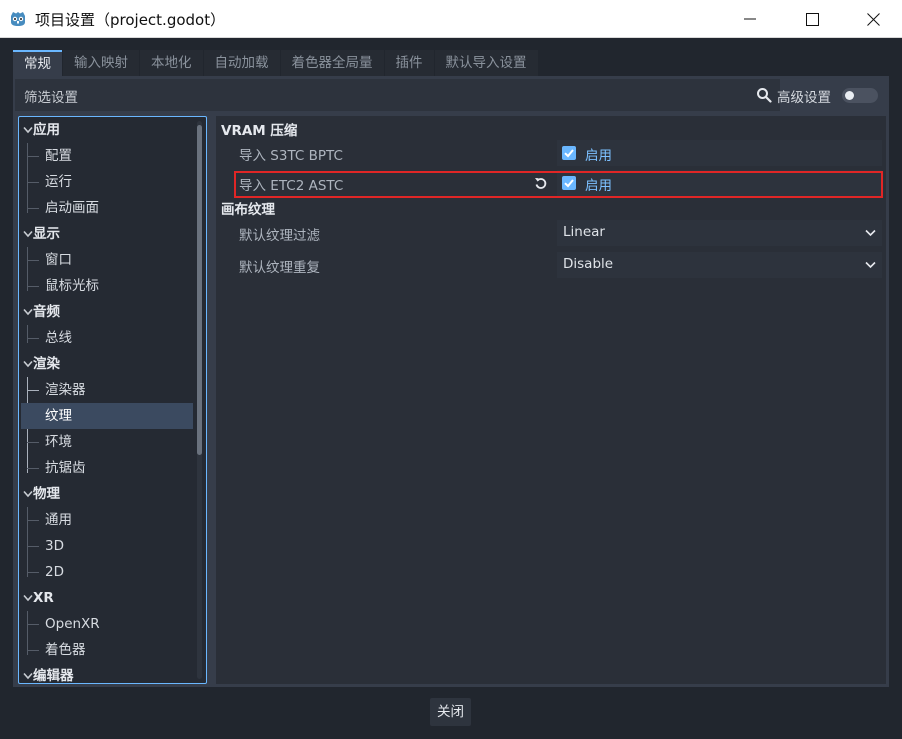 This screenshot has height=739, width=902. What do you see at coordinates (107, 520) in the screenshot?
I see `tree-item-common: 通用` at bounding box center [107, 520].